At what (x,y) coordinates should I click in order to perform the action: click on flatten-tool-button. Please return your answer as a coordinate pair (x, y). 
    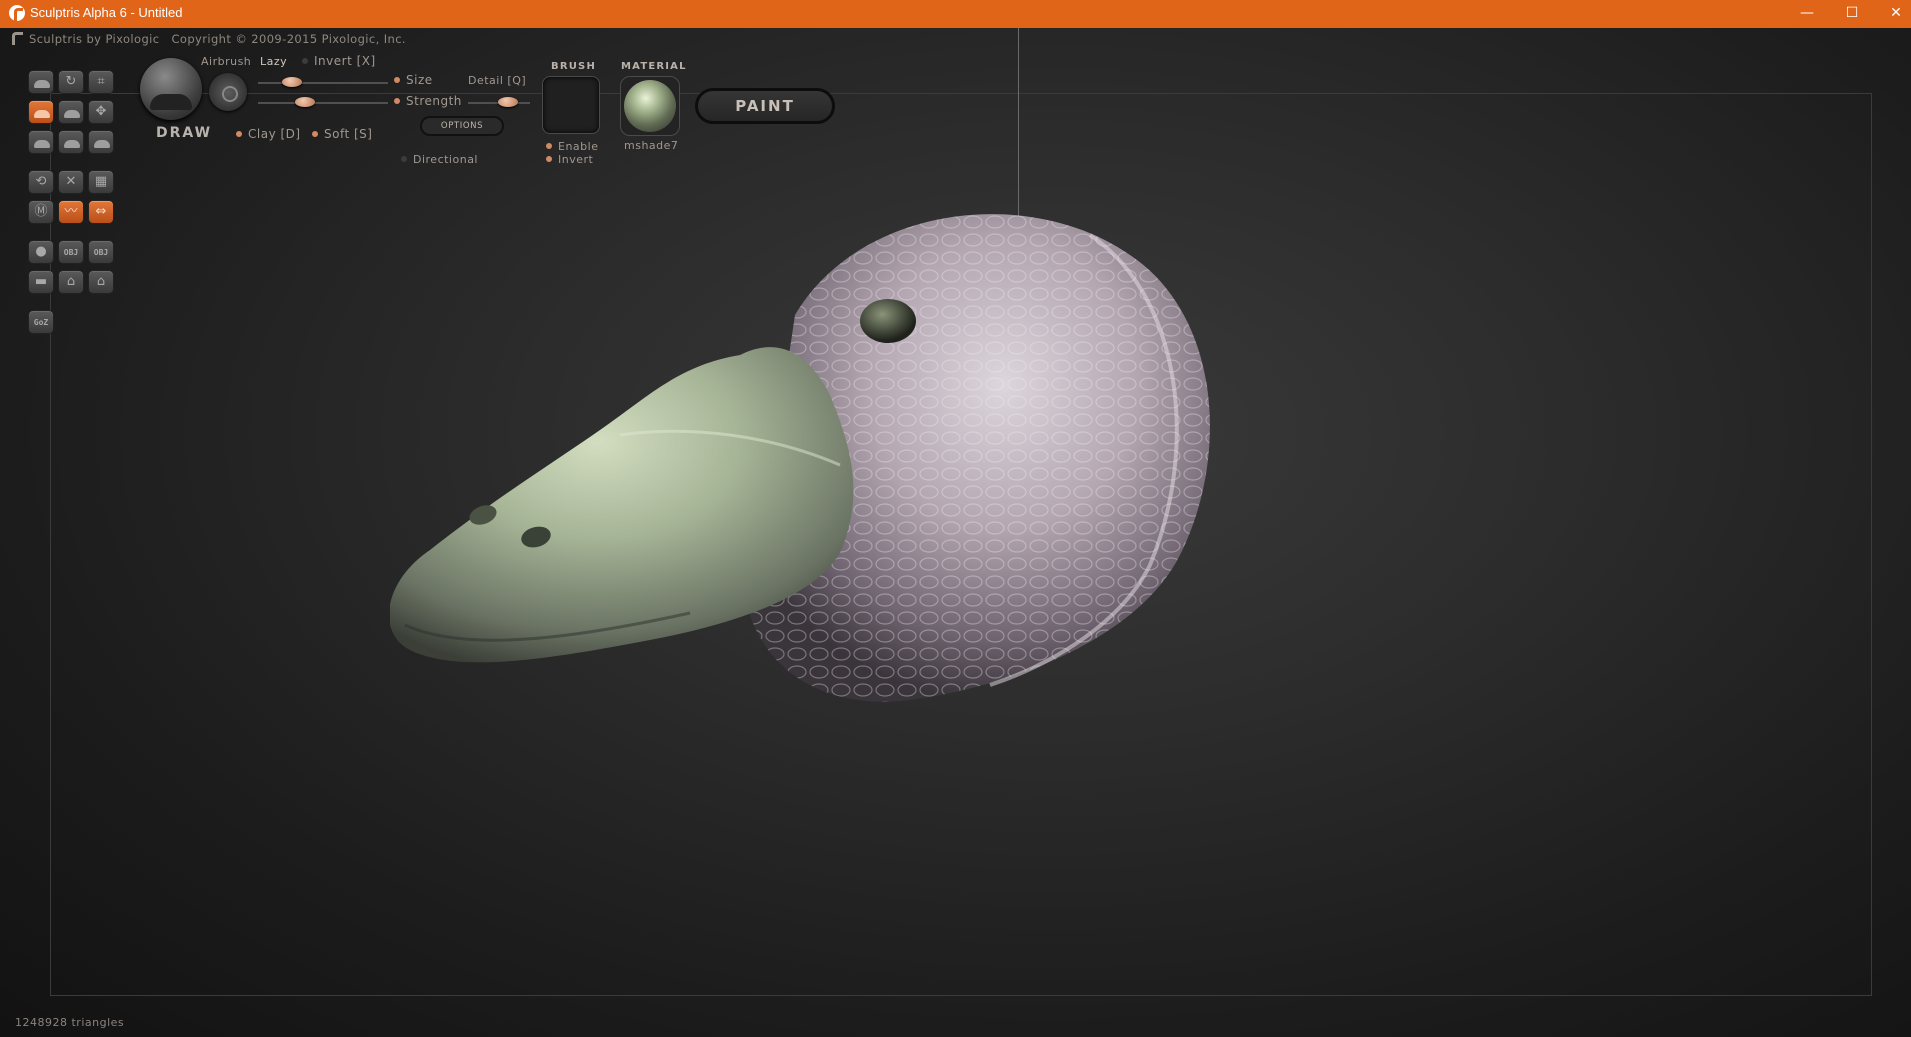
    Looking at the image, I should click on (71, 112).